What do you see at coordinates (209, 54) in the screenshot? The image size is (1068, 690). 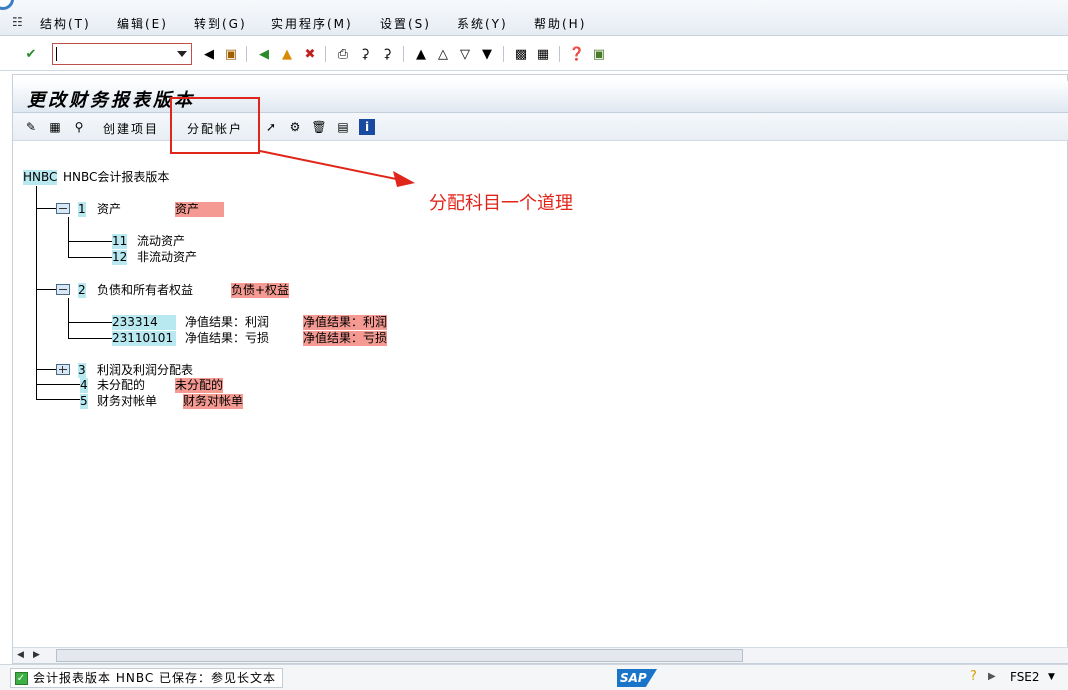 I see `collapse-left-icon: ◀` at bounding box center [209, 54].